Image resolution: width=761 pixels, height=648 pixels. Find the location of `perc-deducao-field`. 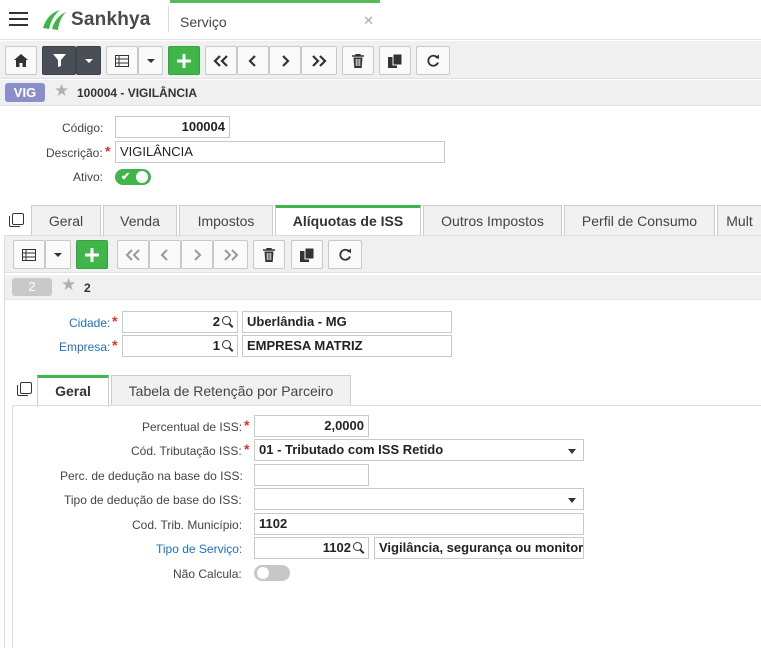

perc-deducao-field is located at coordinates (311, 475).